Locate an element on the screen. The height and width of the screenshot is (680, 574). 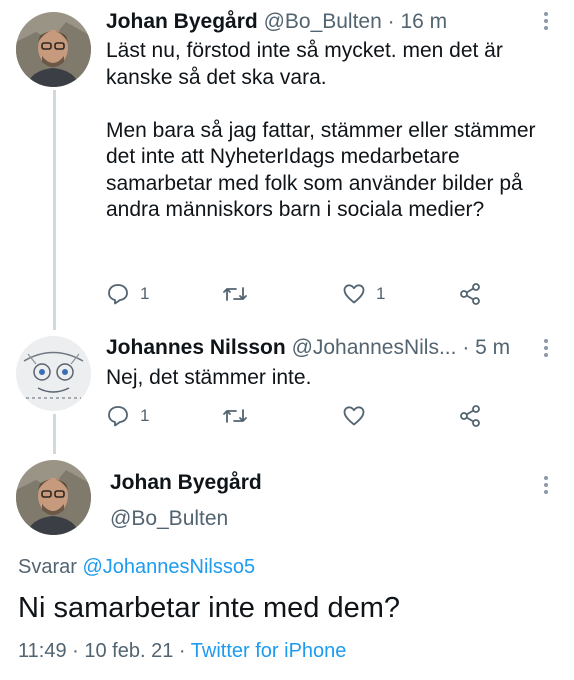
tweet-date: 10 feb. 21 is located at coordinates (128, 651).